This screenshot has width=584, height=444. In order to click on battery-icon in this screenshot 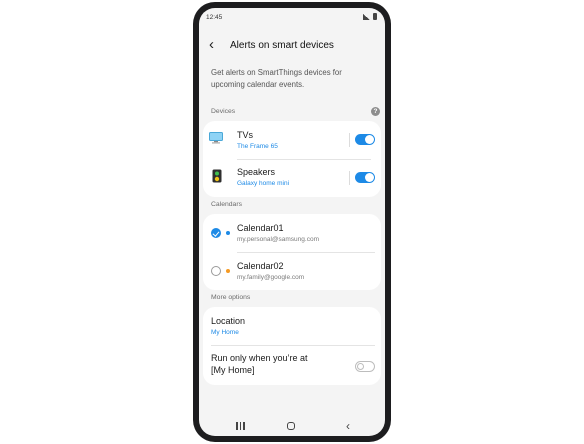, I will do `click(375, 16)`.